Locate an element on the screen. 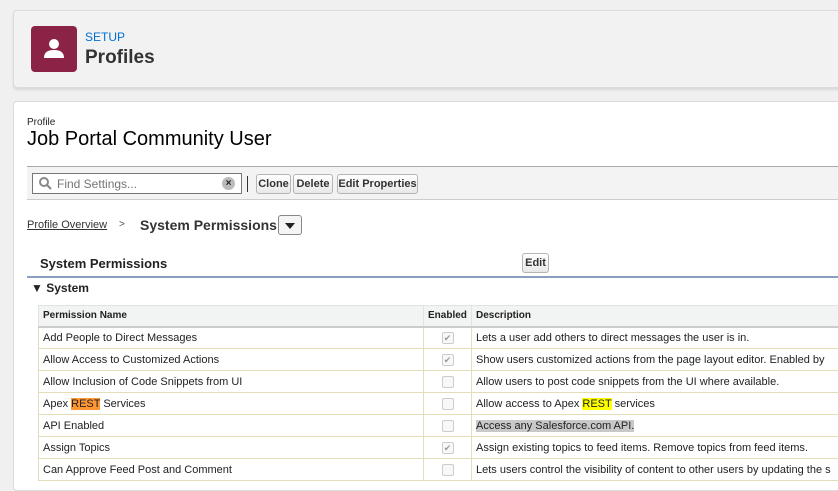  section-divider is located at coordinates (432, 277).